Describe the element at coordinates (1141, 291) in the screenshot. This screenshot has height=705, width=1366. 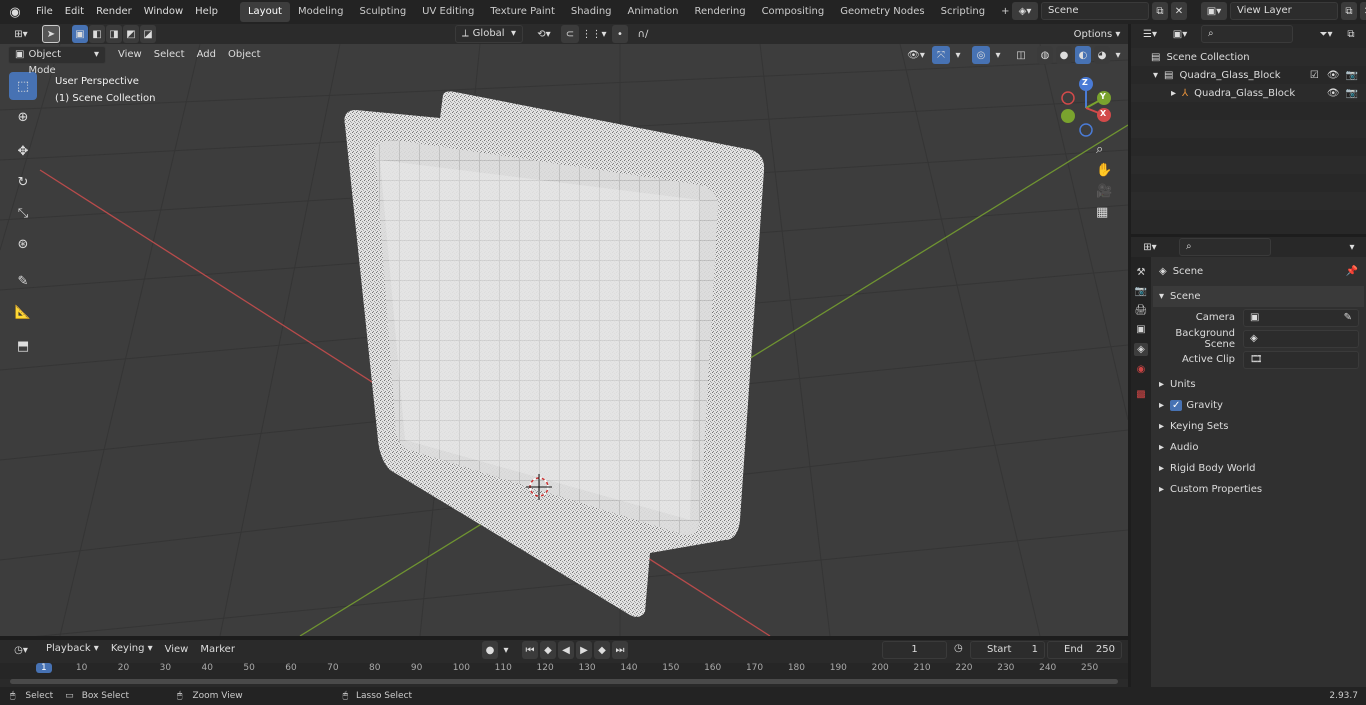
I see `render-tab-icon: 📷` at that location.